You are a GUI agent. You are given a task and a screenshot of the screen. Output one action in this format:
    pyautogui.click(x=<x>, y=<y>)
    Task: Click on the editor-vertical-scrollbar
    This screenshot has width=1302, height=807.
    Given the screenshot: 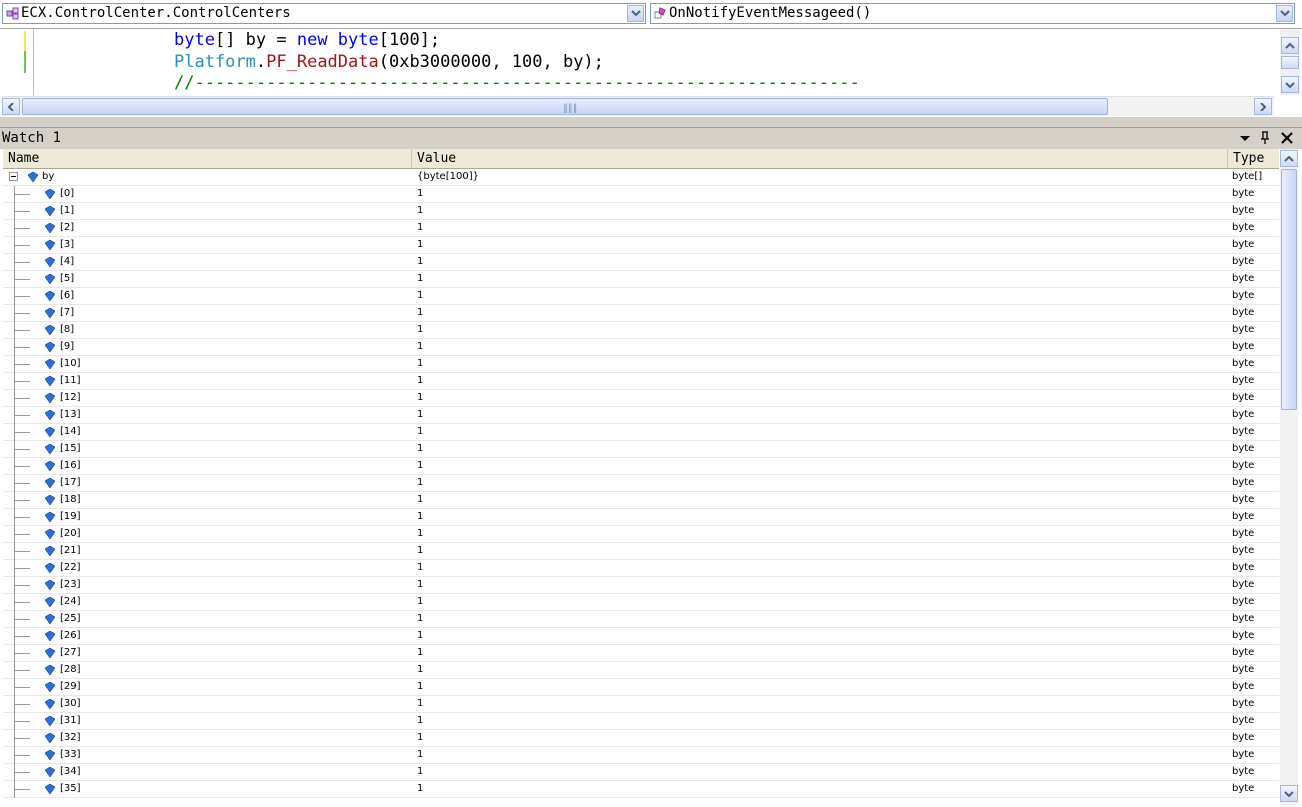 What is the action you would take?
    pyautogui.click(x=1290, y=62)
    